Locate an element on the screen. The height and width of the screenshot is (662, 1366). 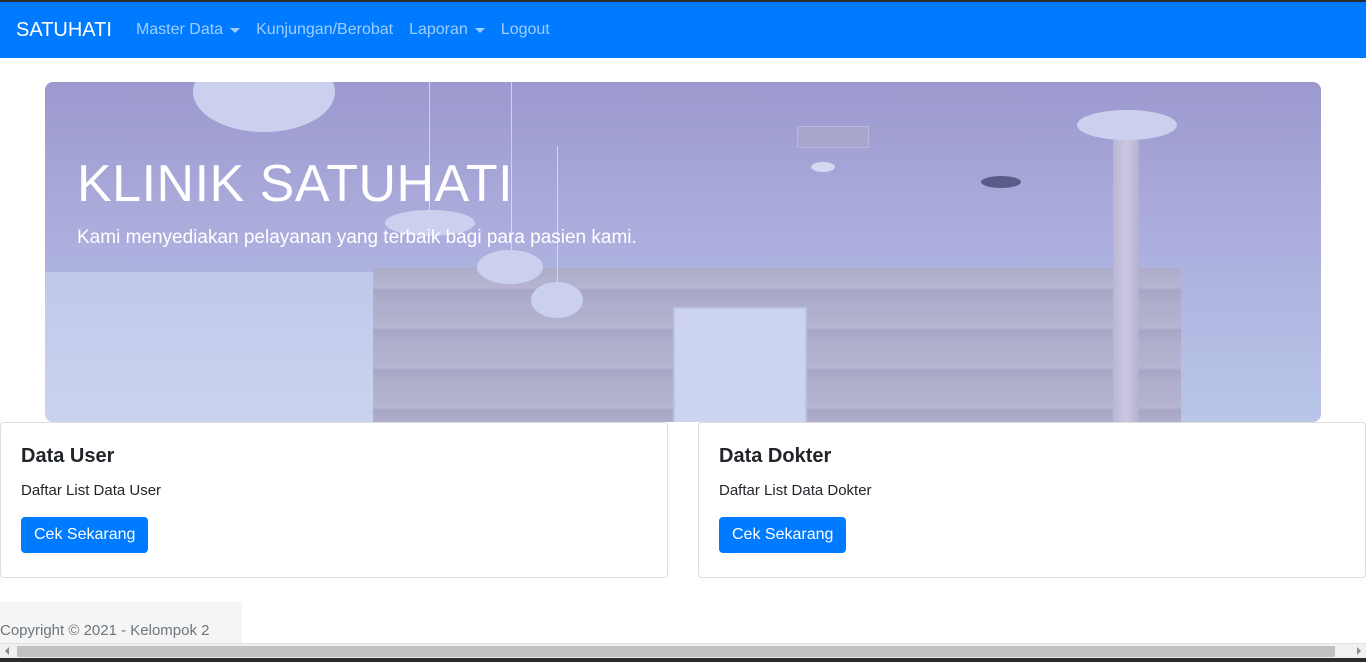
nav-logout: Logout is located at coordinates (525, 30).